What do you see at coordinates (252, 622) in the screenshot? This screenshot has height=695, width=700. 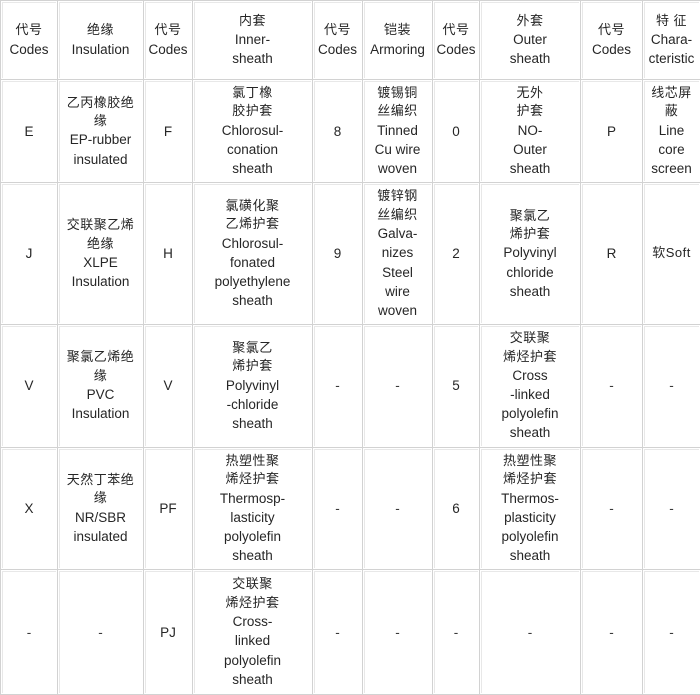 I see `cell-text-en: Cross-` at bounding box center [252, 622].